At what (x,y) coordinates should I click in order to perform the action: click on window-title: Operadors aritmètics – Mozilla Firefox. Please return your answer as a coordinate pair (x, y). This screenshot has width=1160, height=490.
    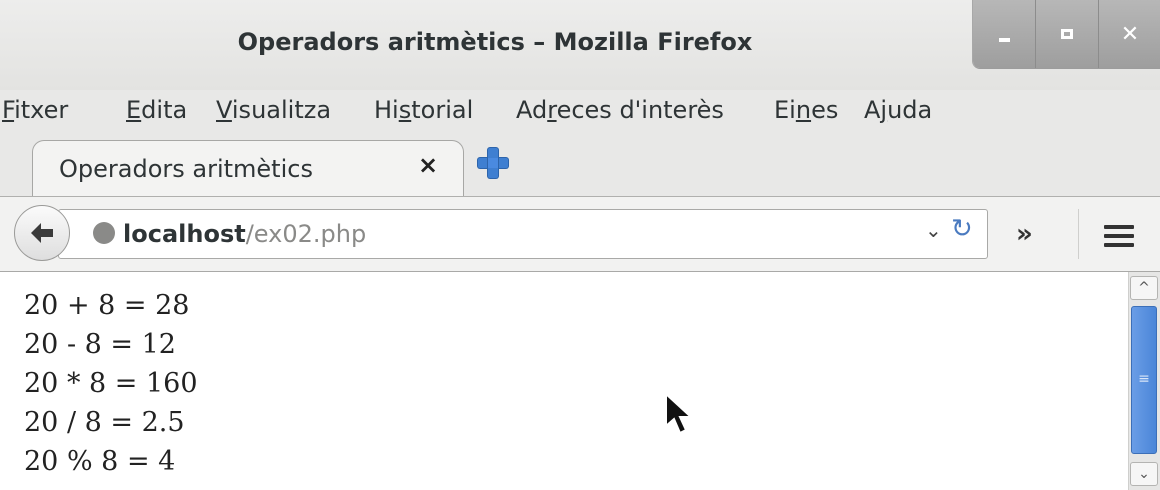
    Looking at the image, I should click on (495, 42).